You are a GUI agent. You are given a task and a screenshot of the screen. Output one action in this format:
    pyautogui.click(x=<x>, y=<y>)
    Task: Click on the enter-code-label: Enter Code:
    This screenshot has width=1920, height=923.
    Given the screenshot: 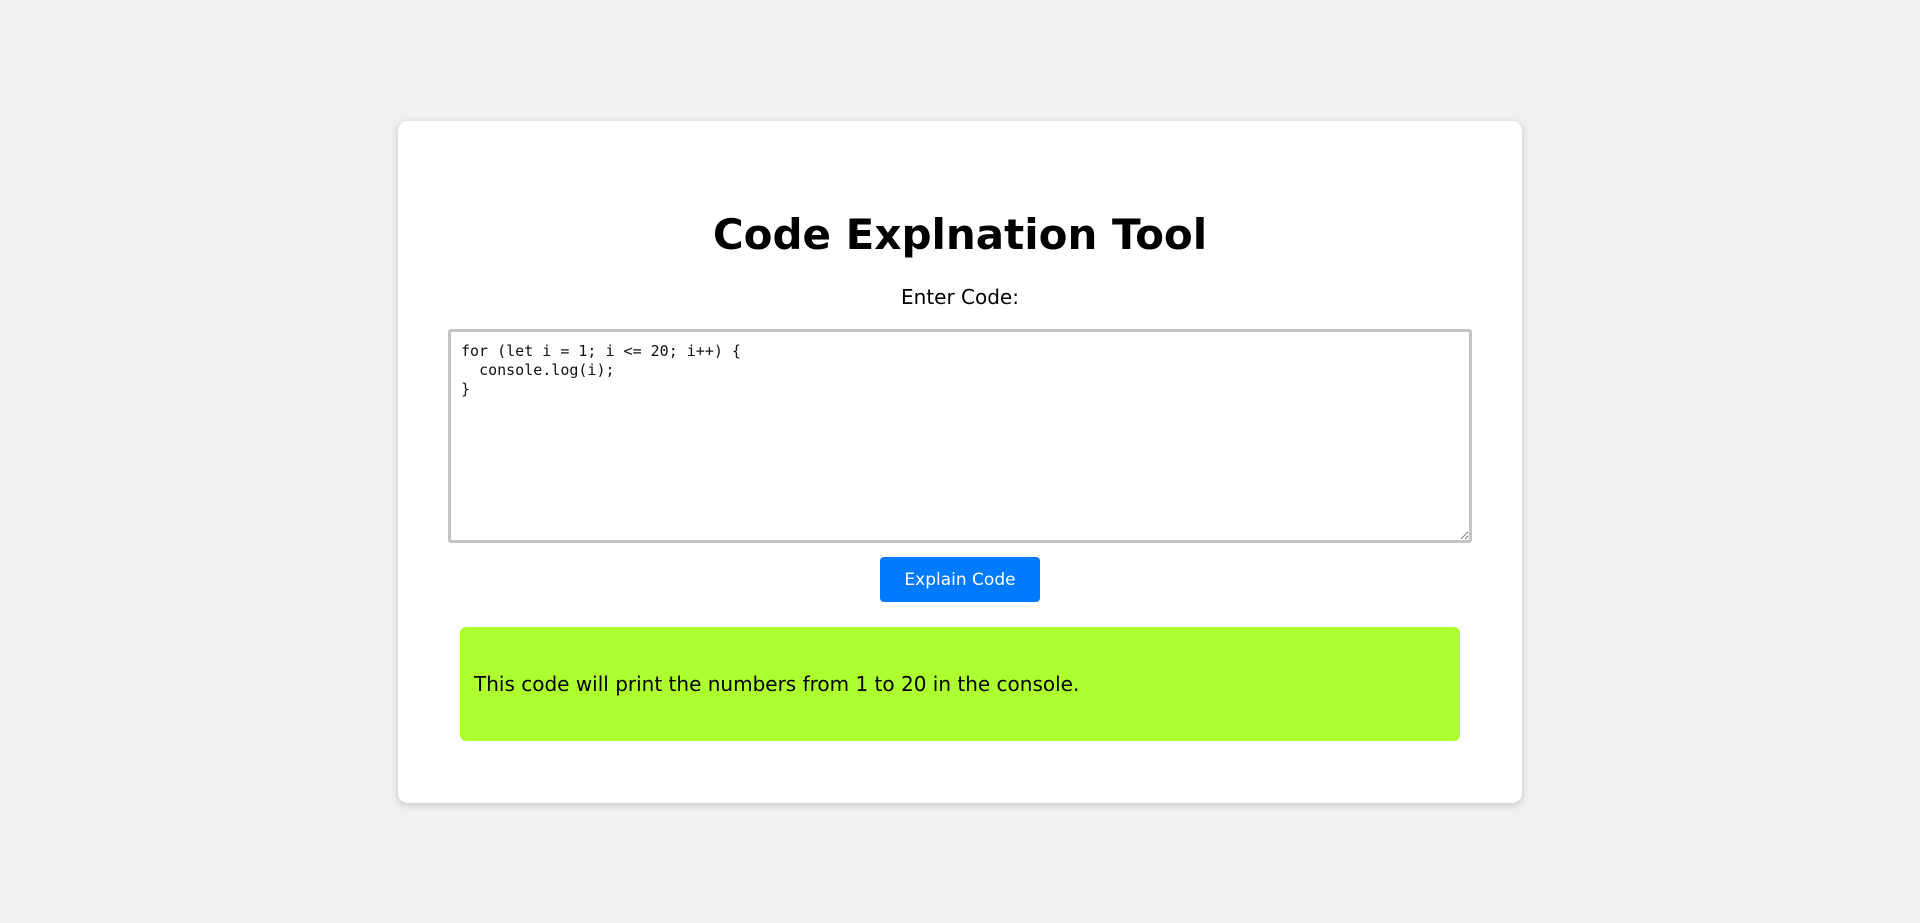 What is the action you would take?
    pyautogui.click(x=960, y=297)
    